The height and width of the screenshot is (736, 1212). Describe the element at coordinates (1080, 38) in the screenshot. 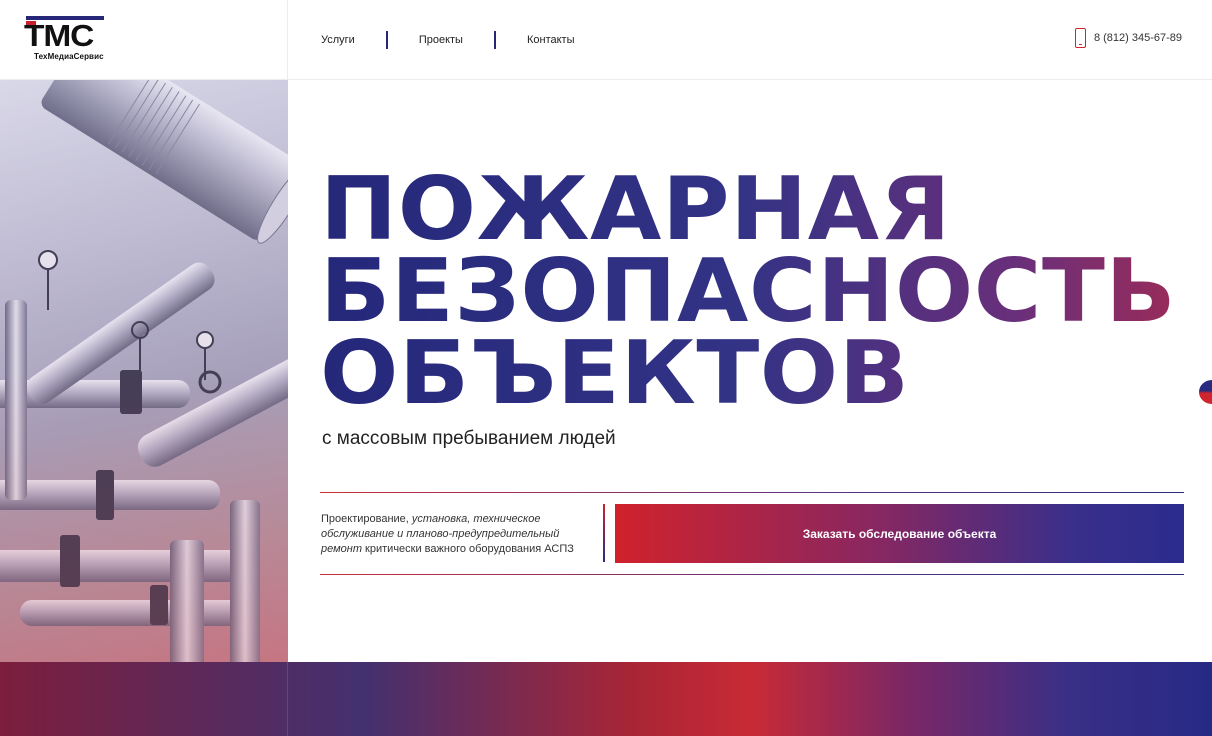

I see `phone-icon` at that location.